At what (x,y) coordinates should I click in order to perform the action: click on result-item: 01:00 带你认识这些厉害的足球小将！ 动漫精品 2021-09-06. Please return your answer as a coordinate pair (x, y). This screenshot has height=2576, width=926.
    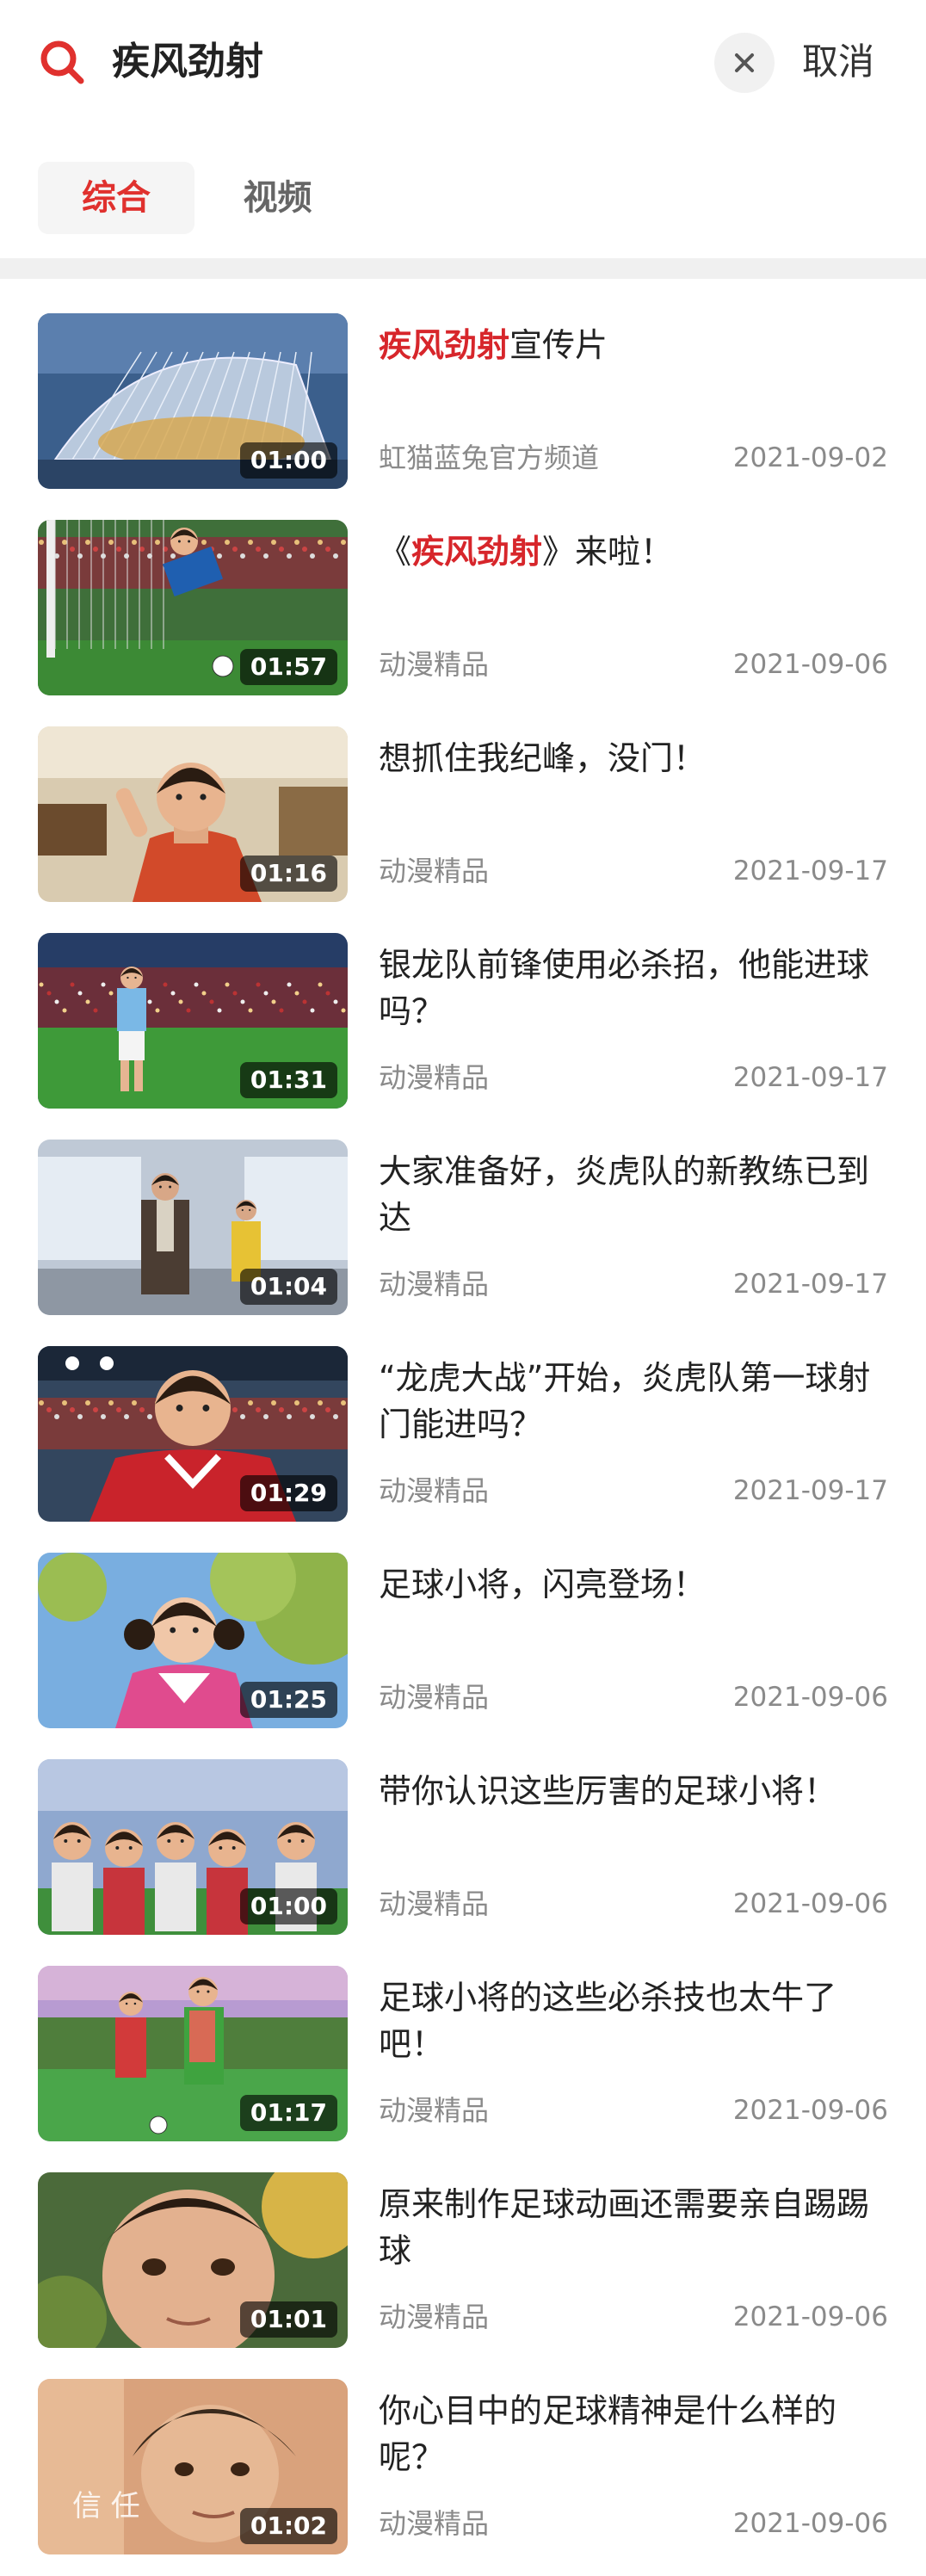
    Looking at the image, I should click on (463, 1854).